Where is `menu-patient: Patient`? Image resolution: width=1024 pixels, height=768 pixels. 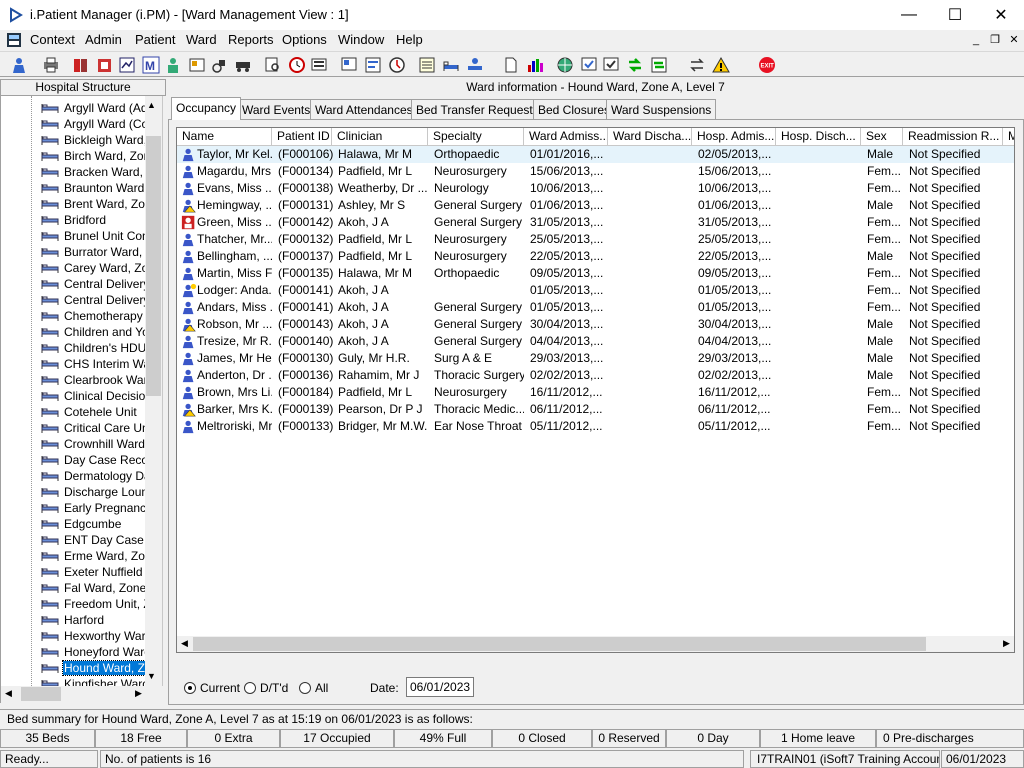
menu-patient: Patient is located at coordinates (155, 39).